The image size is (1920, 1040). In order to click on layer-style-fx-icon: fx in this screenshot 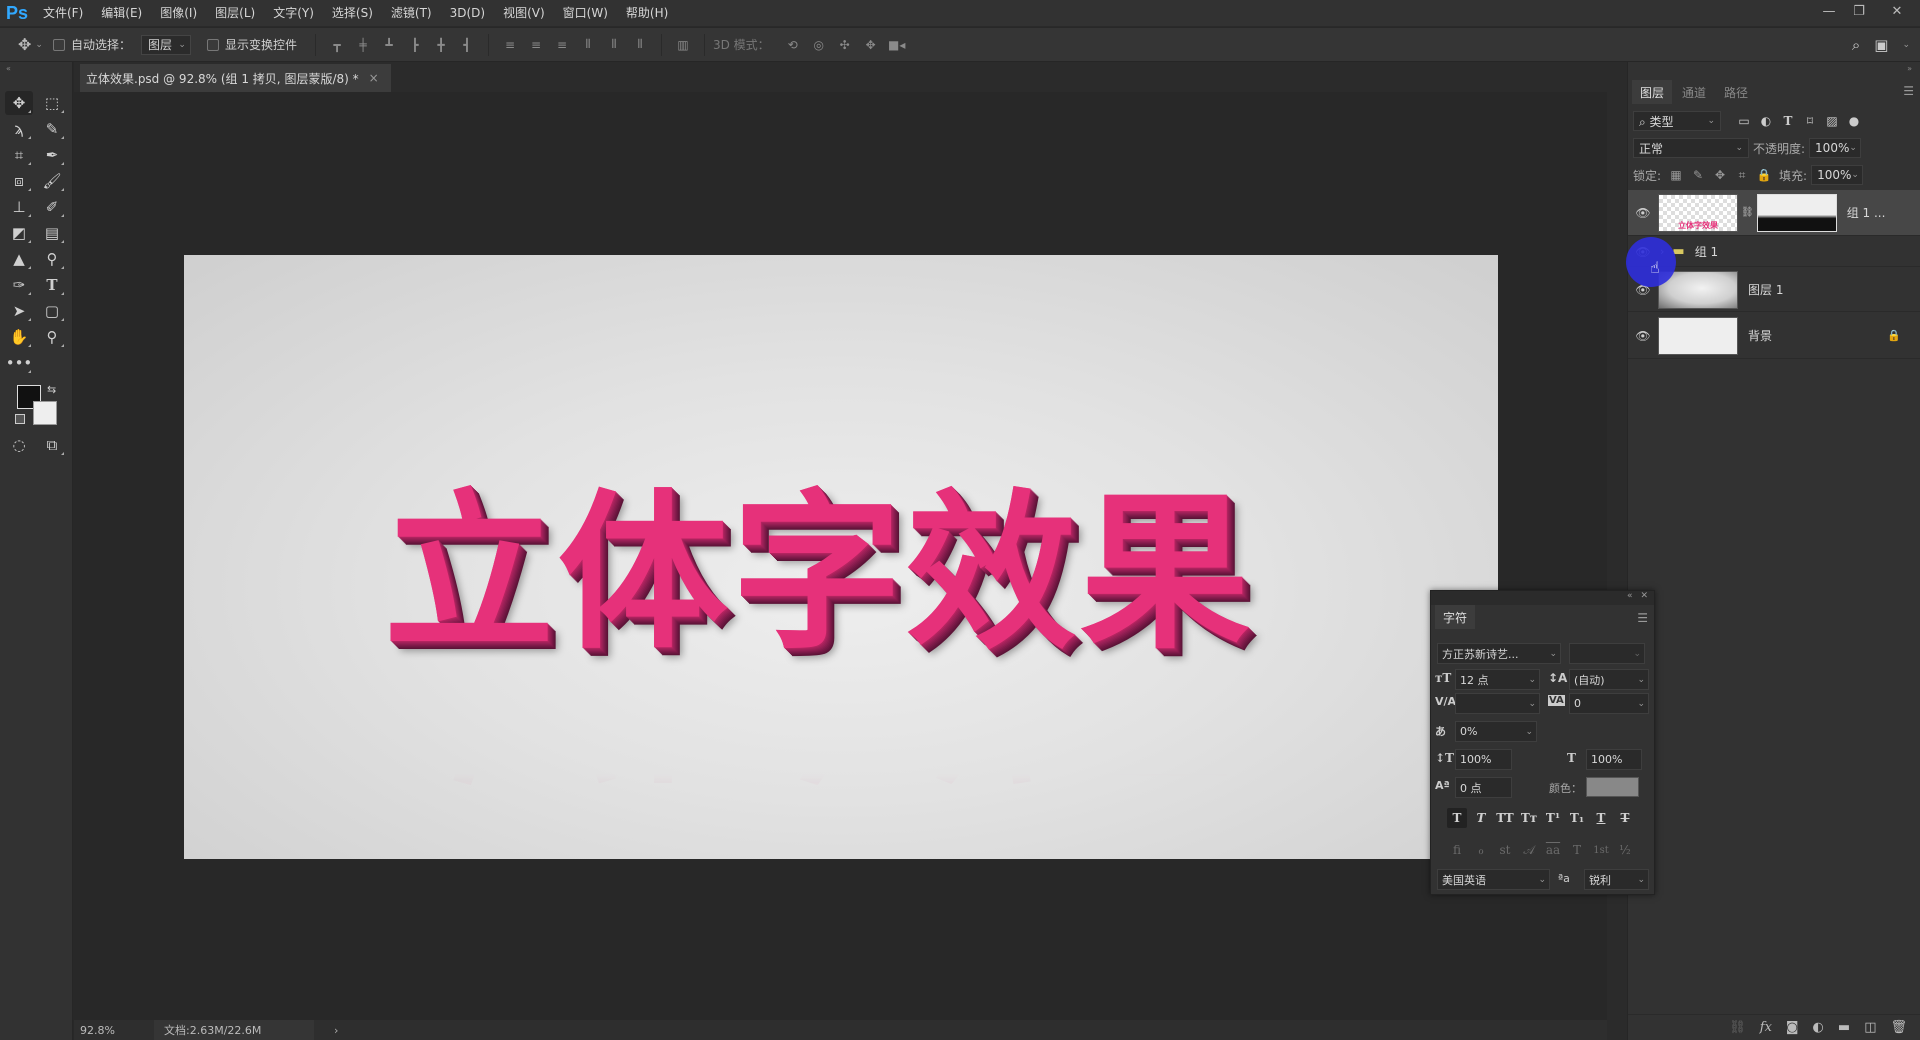, I will do `click(1766, 1027)`.